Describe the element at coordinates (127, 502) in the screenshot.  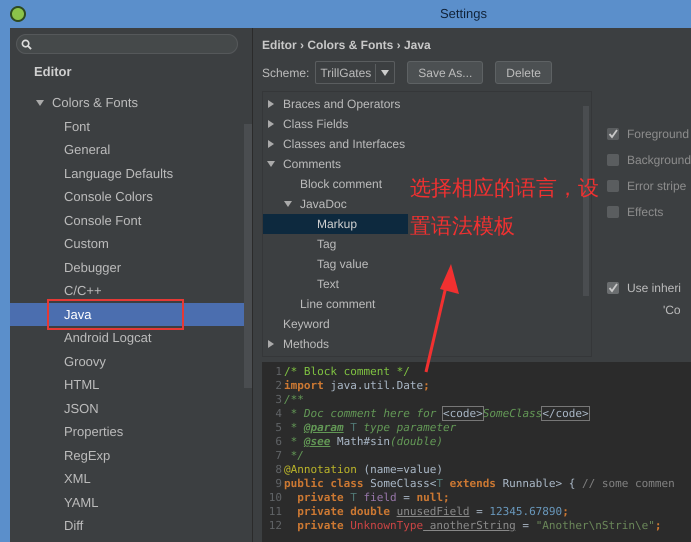
I see `tree-item: YAML` at that location.